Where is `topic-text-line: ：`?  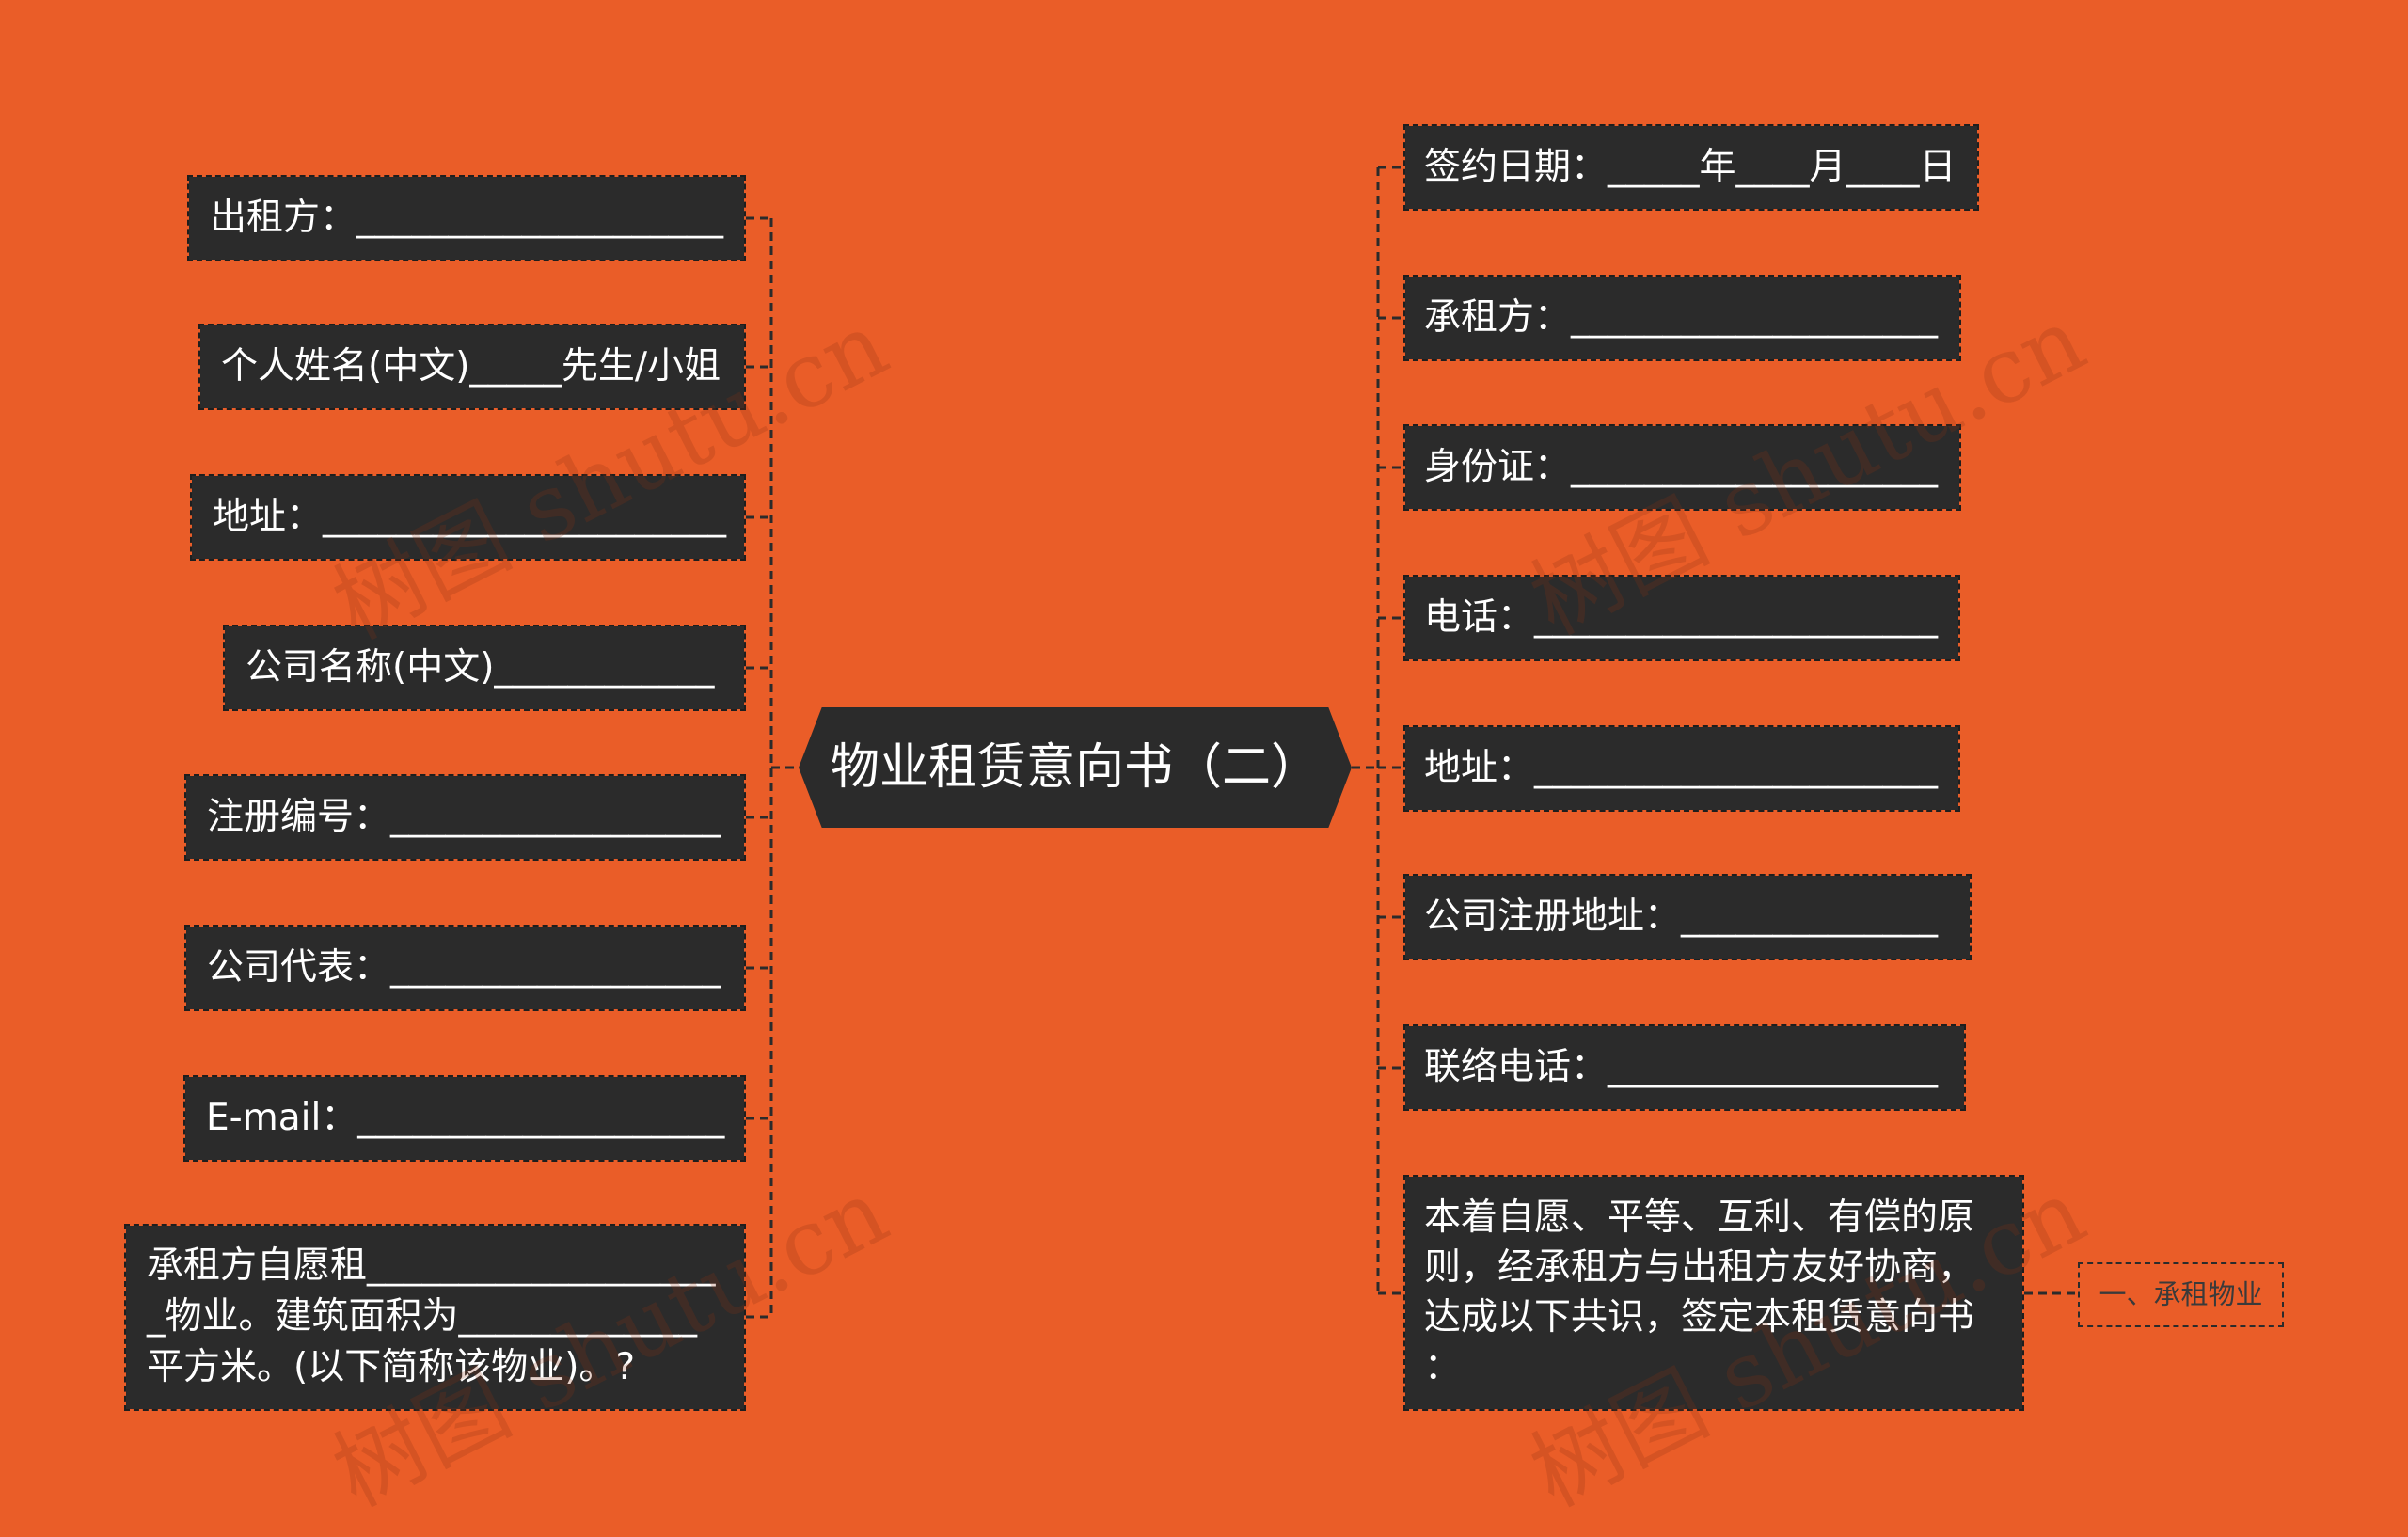 topic-text-line: ： is located at coordinates (1443, 1367).